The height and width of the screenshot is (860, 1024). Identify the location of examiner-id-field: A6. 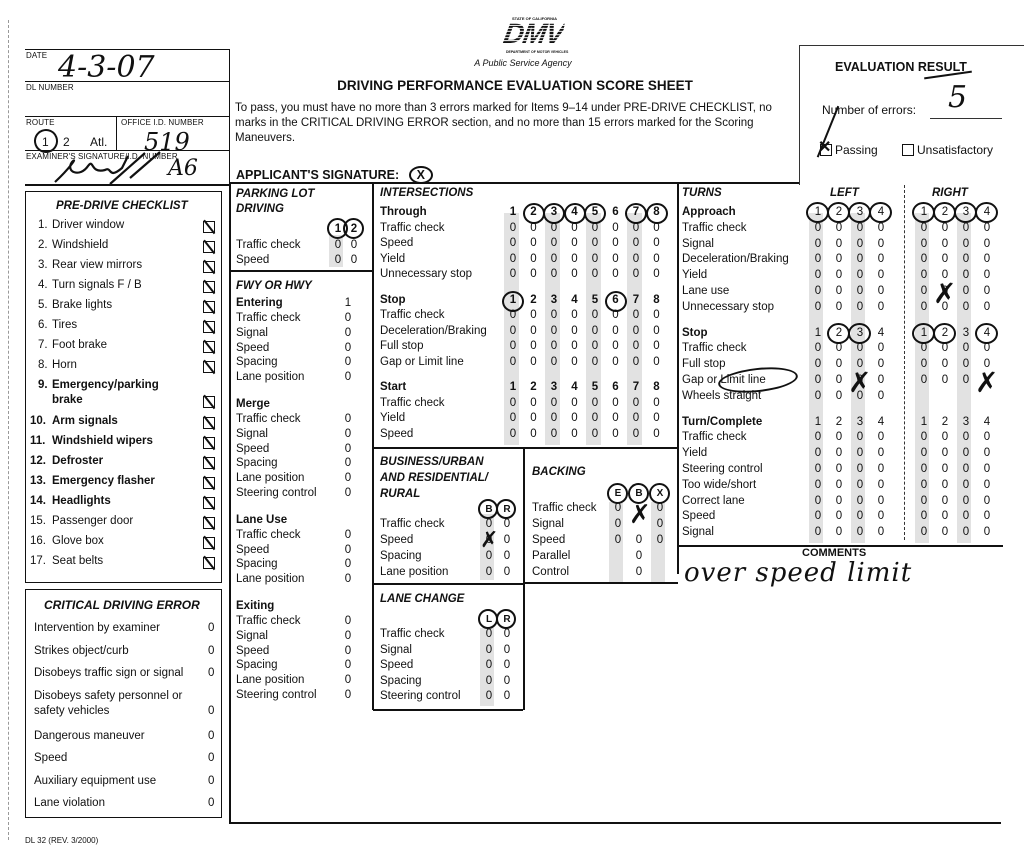
(183, 168).